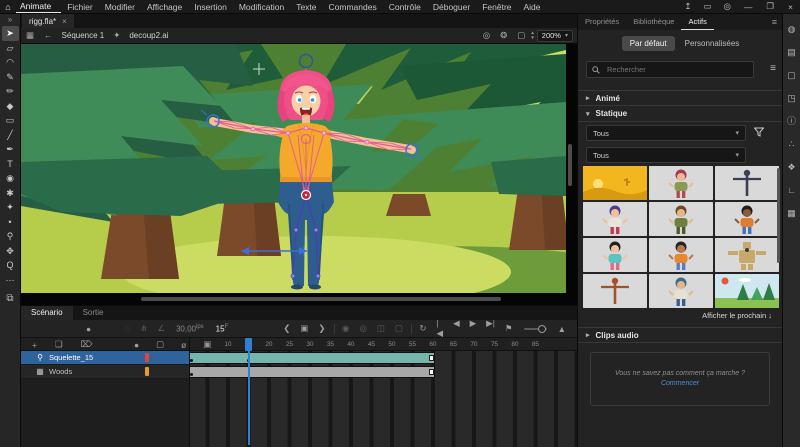 The height and width of the screenshot is (447, 800). I want to click on loop-icon: ↻, so click(422, 328).